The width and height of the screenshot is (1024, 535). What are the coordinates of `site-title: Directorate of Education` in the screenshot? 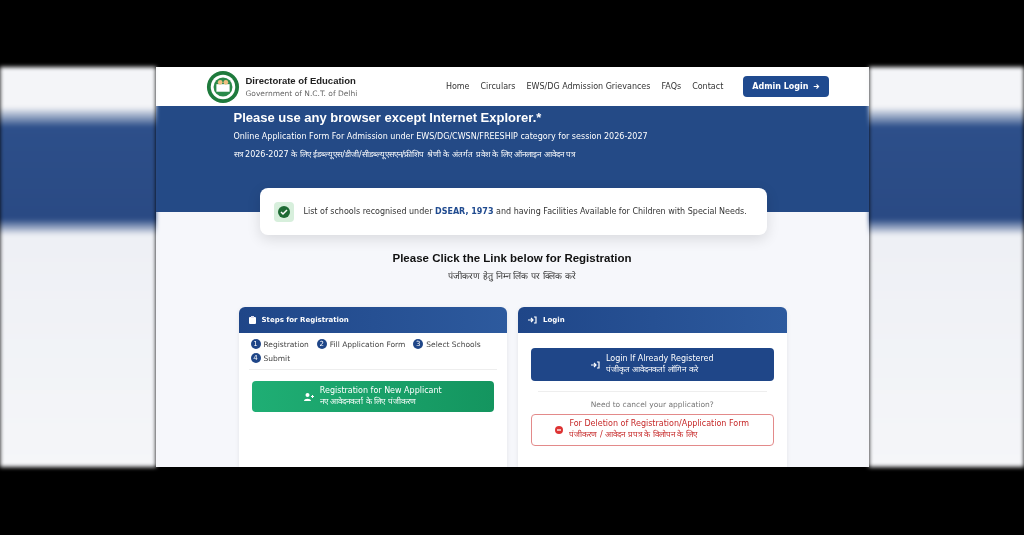 It's located at (301, 81).